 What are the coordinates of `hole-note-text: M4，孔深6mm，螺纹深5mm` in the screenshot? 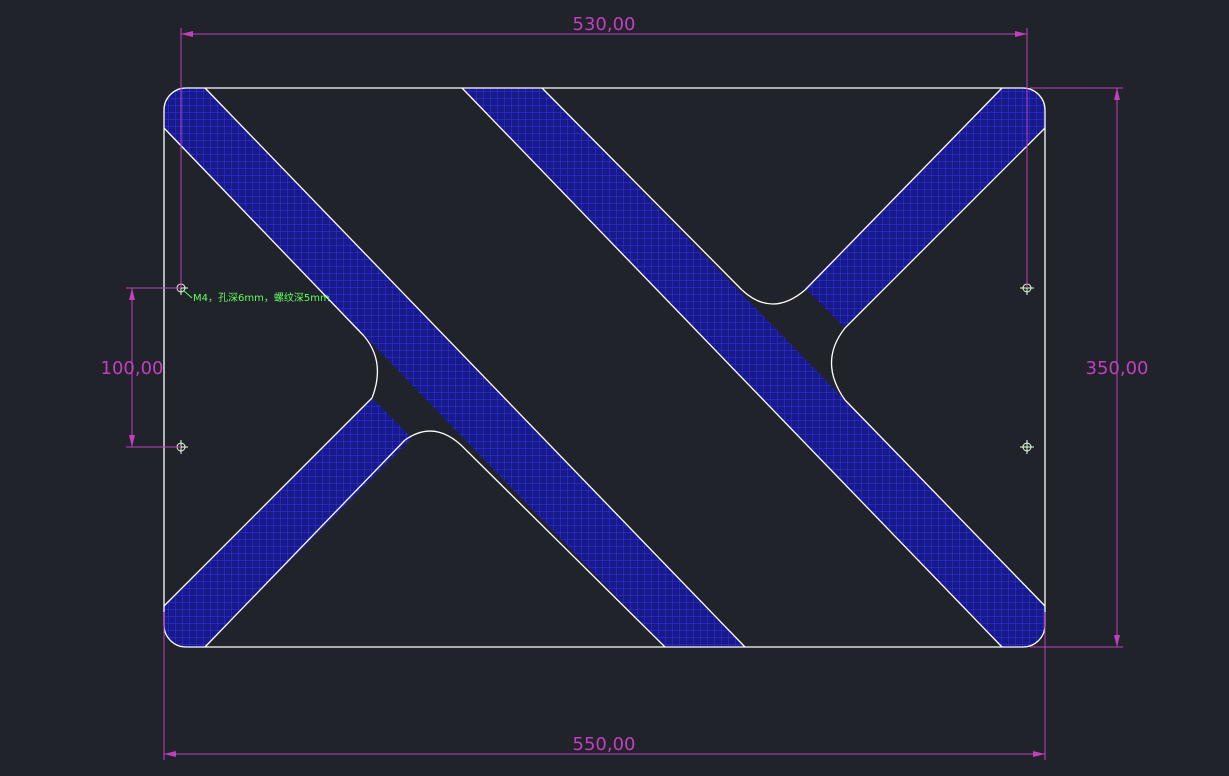 It's located at (261, 297).